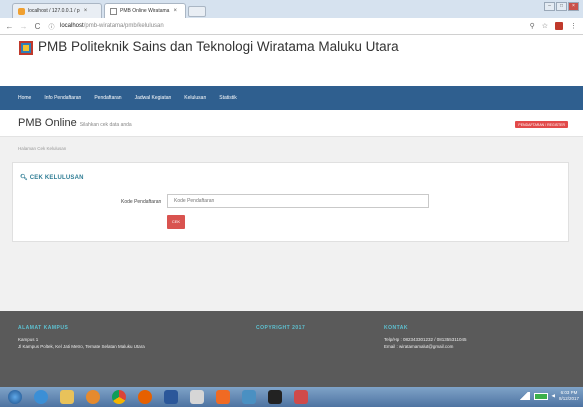 This screenshot has width=583, height=407. What do you see at coordinates (72, 26) in the screenshot?
I see `url-host: localhost` at bounding box center [72, 26].